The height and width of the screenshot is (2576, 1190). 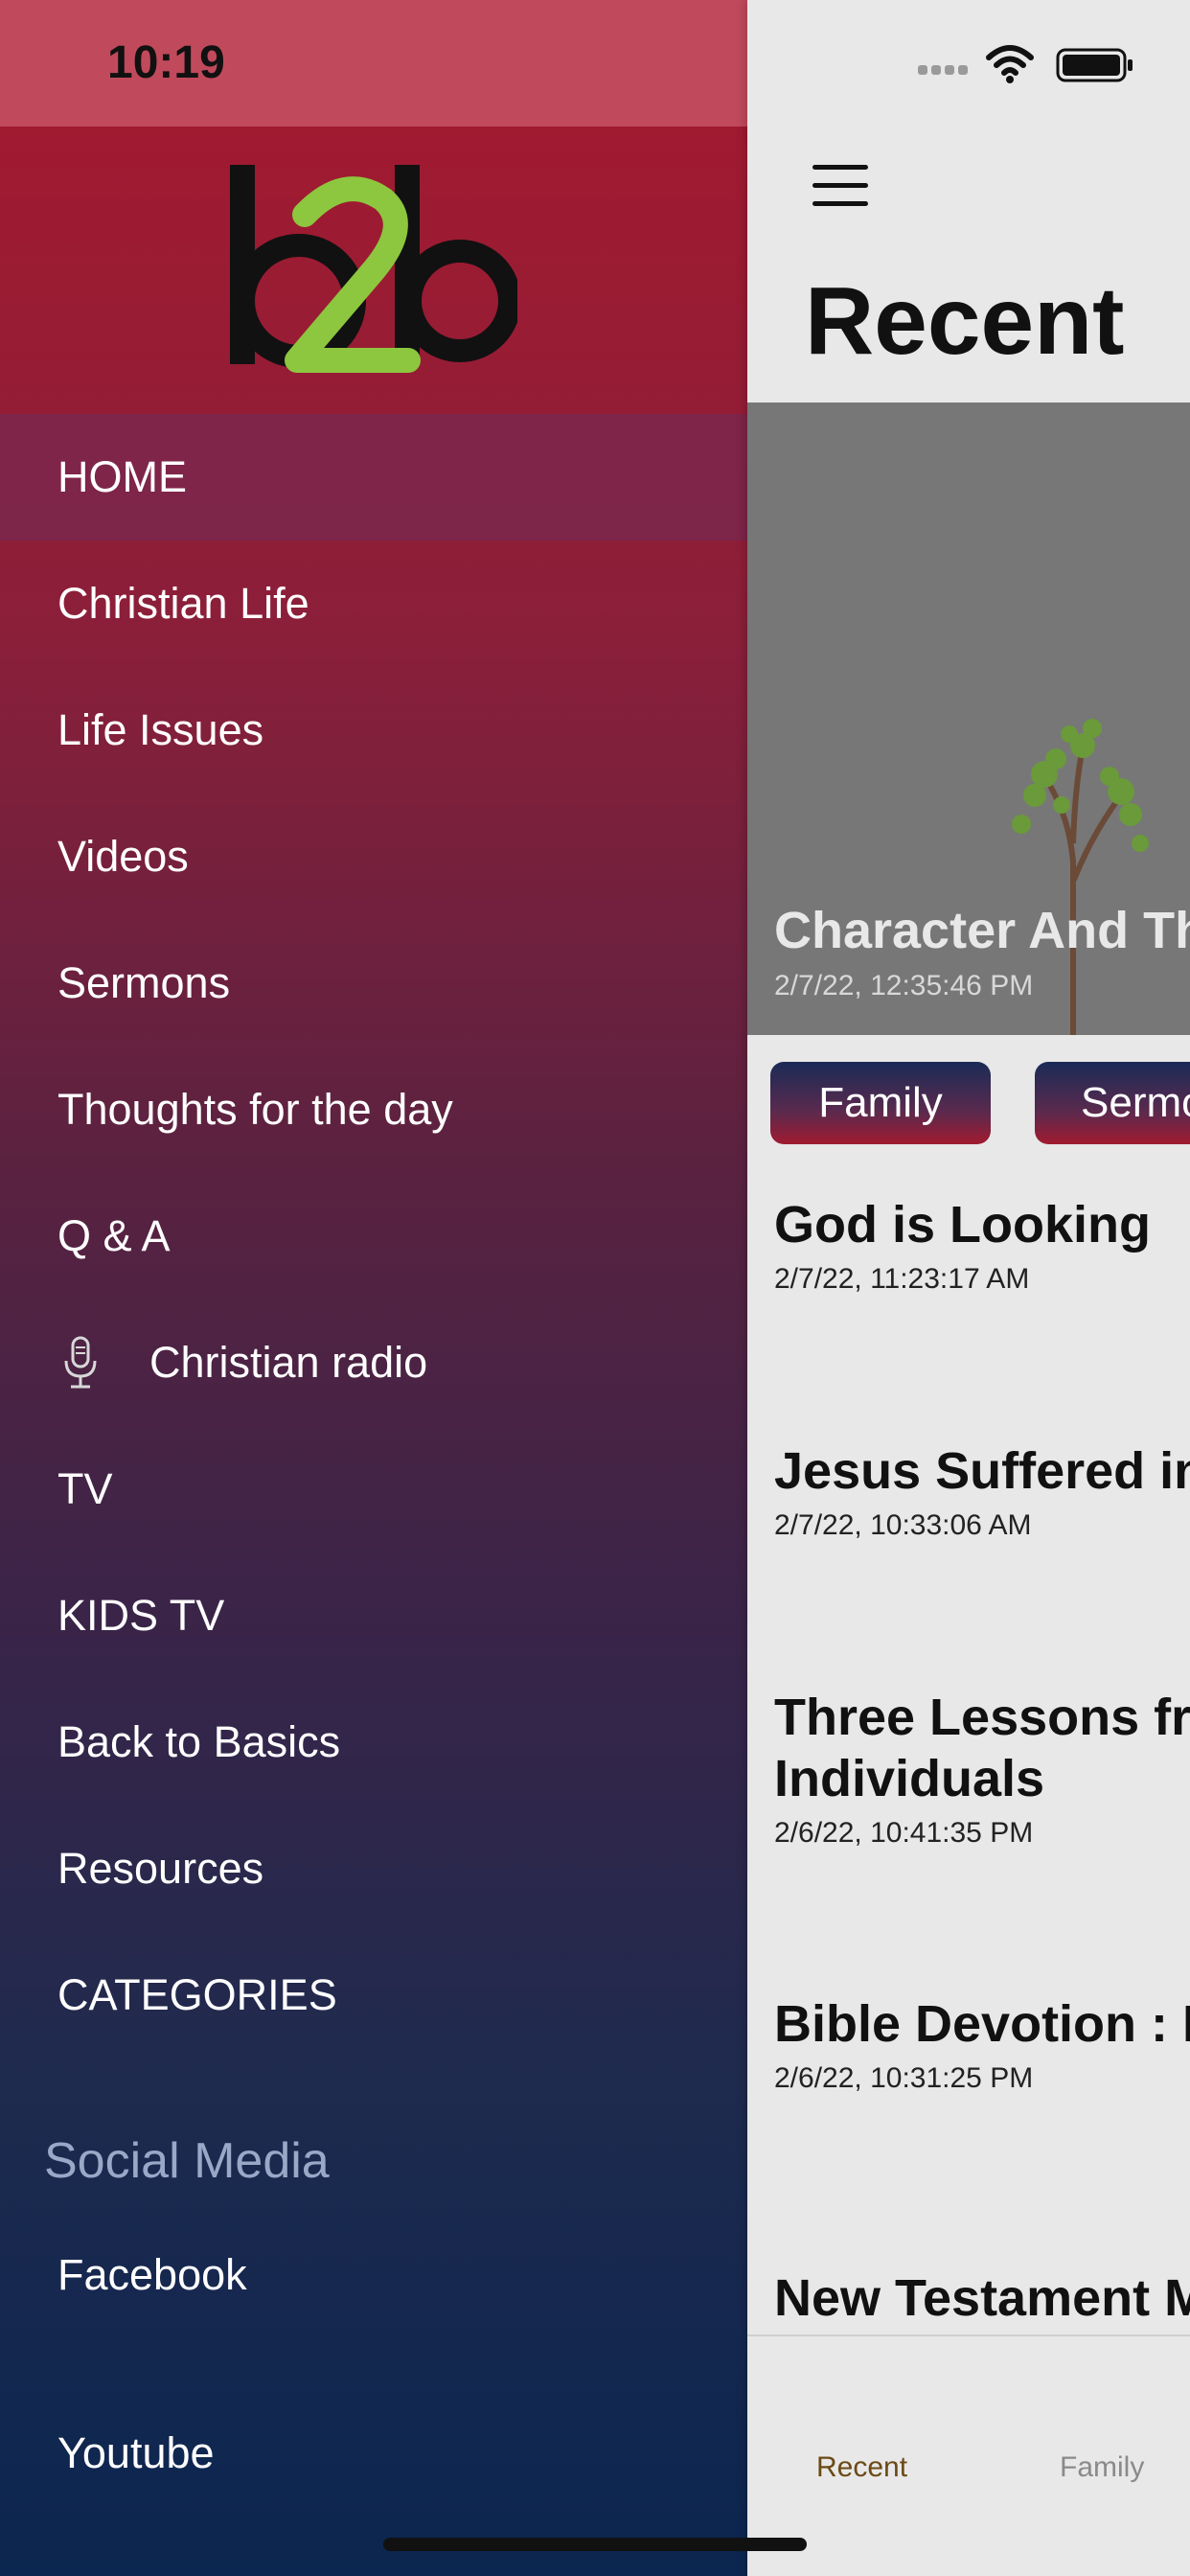 I want to click on menu-item-sermons: Sermons, so click(x=374, y=983).